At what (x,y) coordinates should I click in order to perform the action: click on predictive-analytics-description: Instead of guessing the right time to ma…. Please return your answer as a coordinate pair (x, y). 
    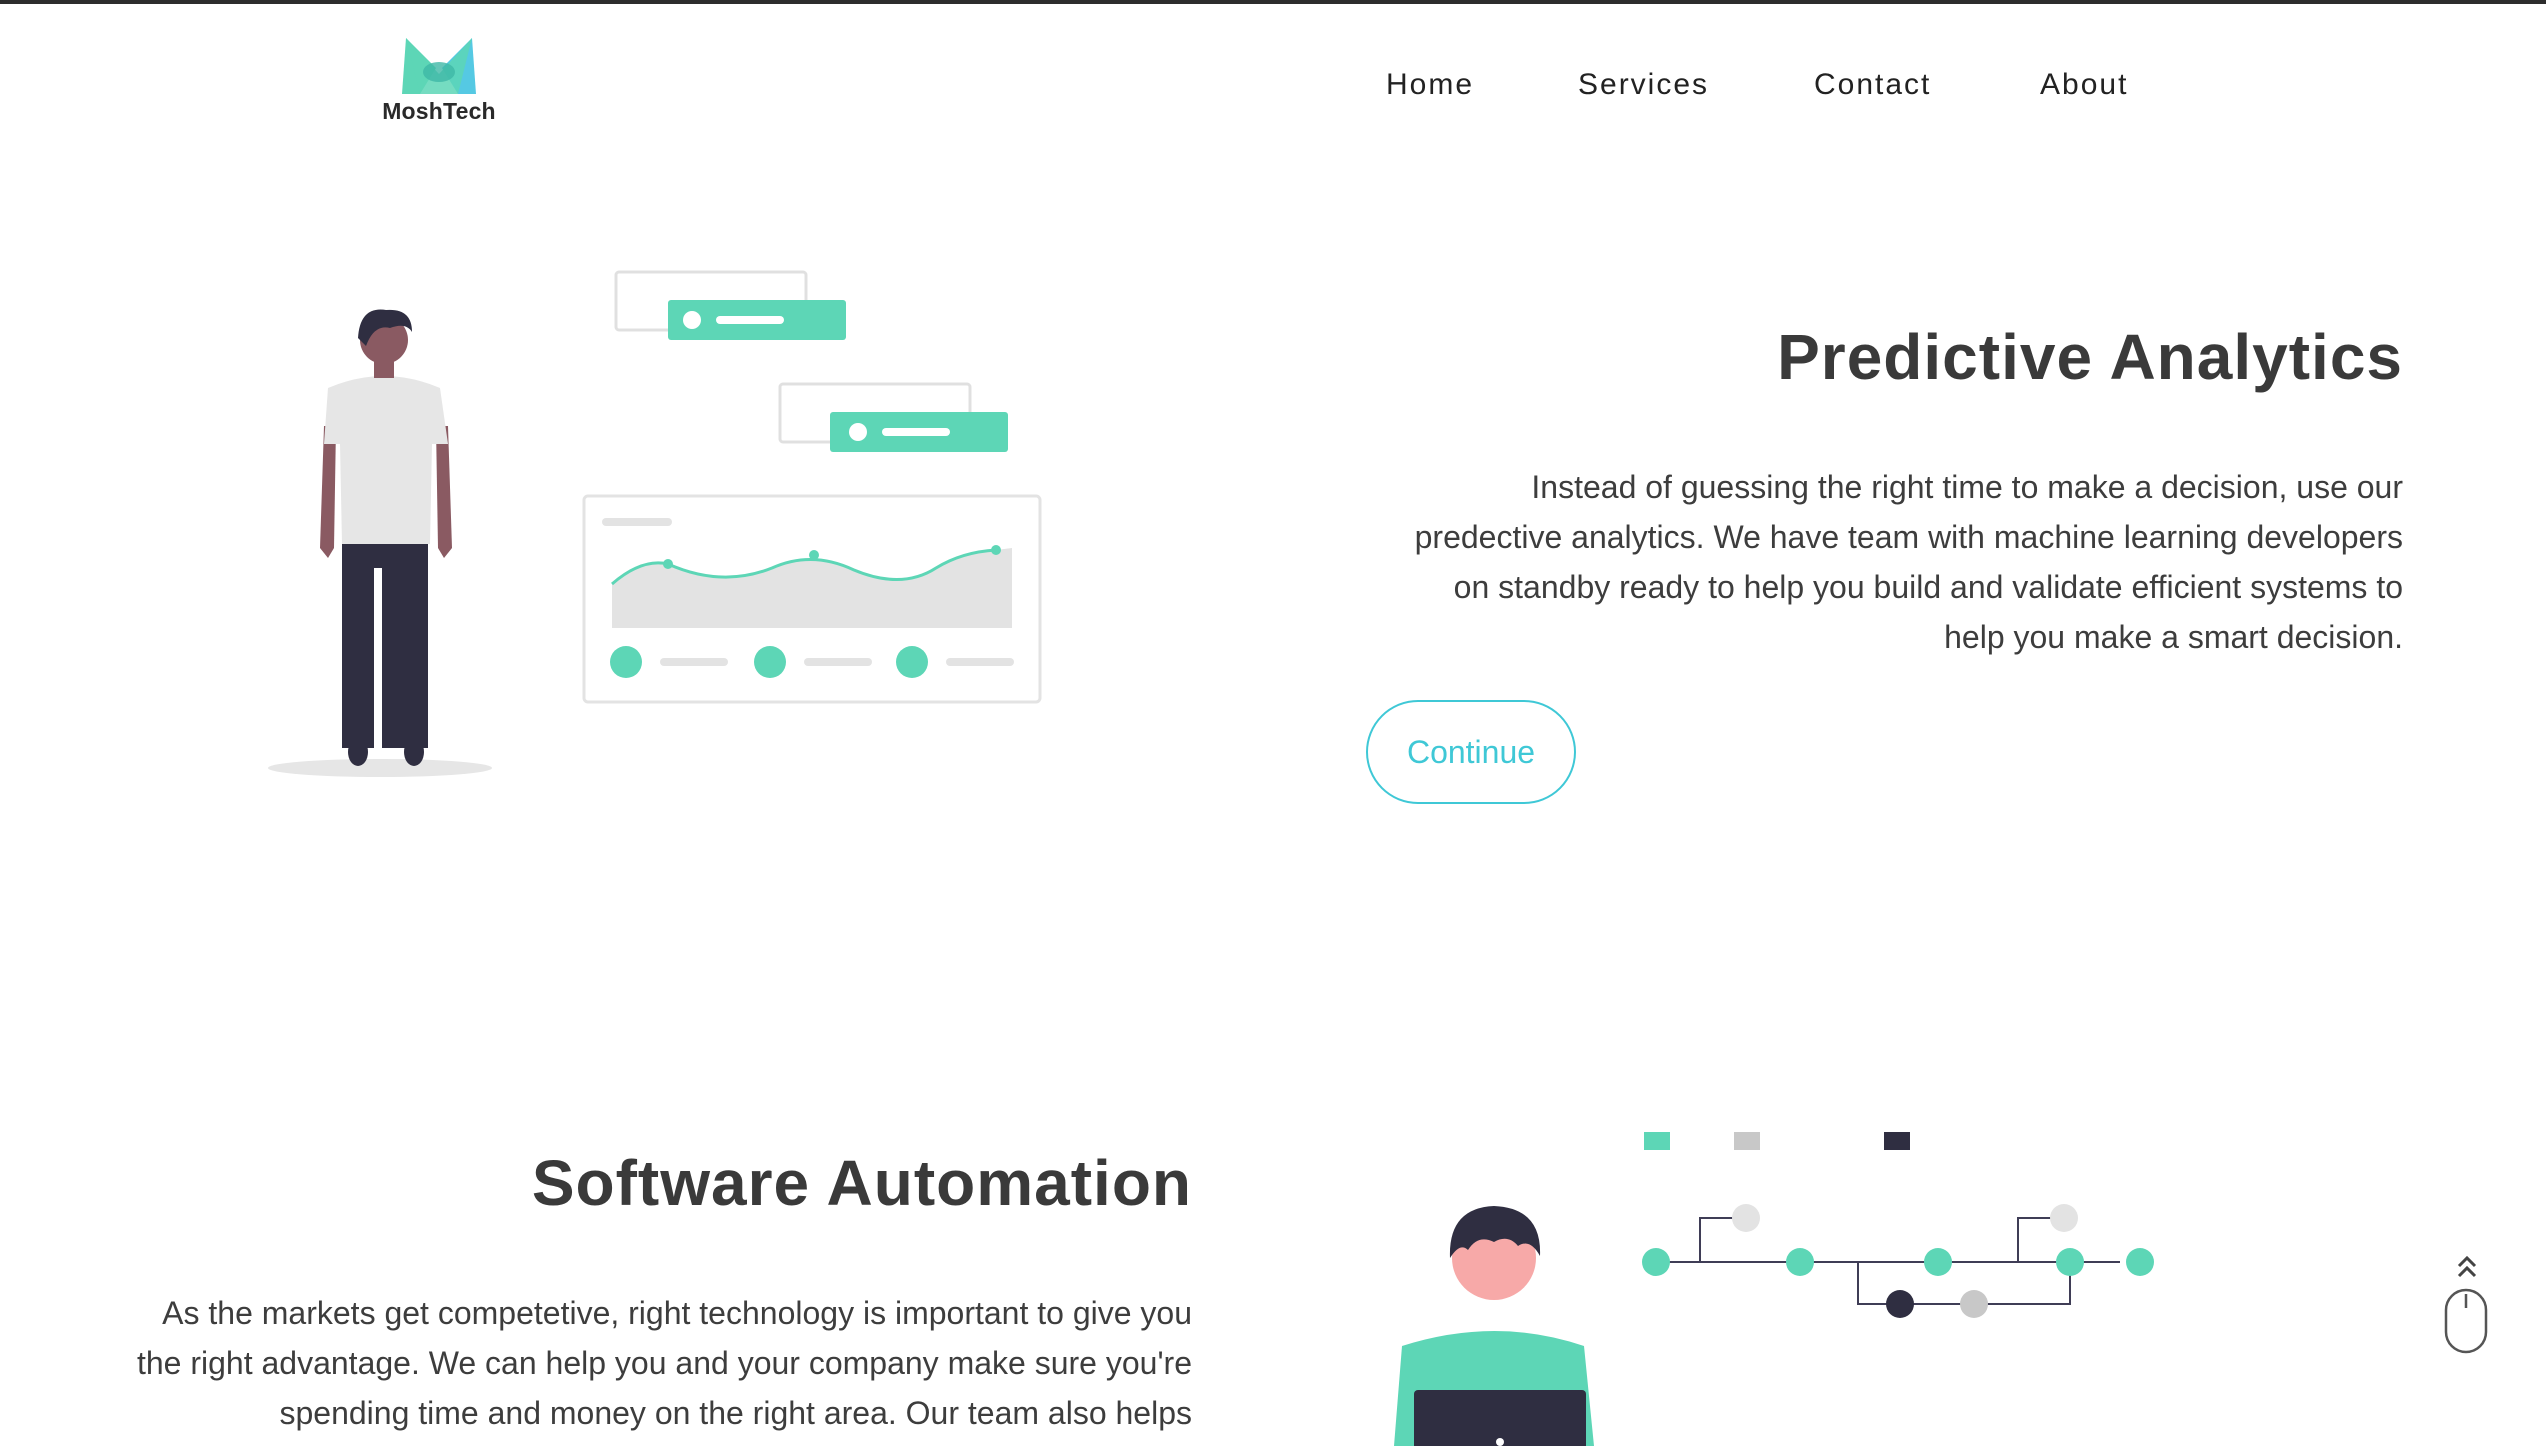
    Looking at the image, I should click on (1908, 562).